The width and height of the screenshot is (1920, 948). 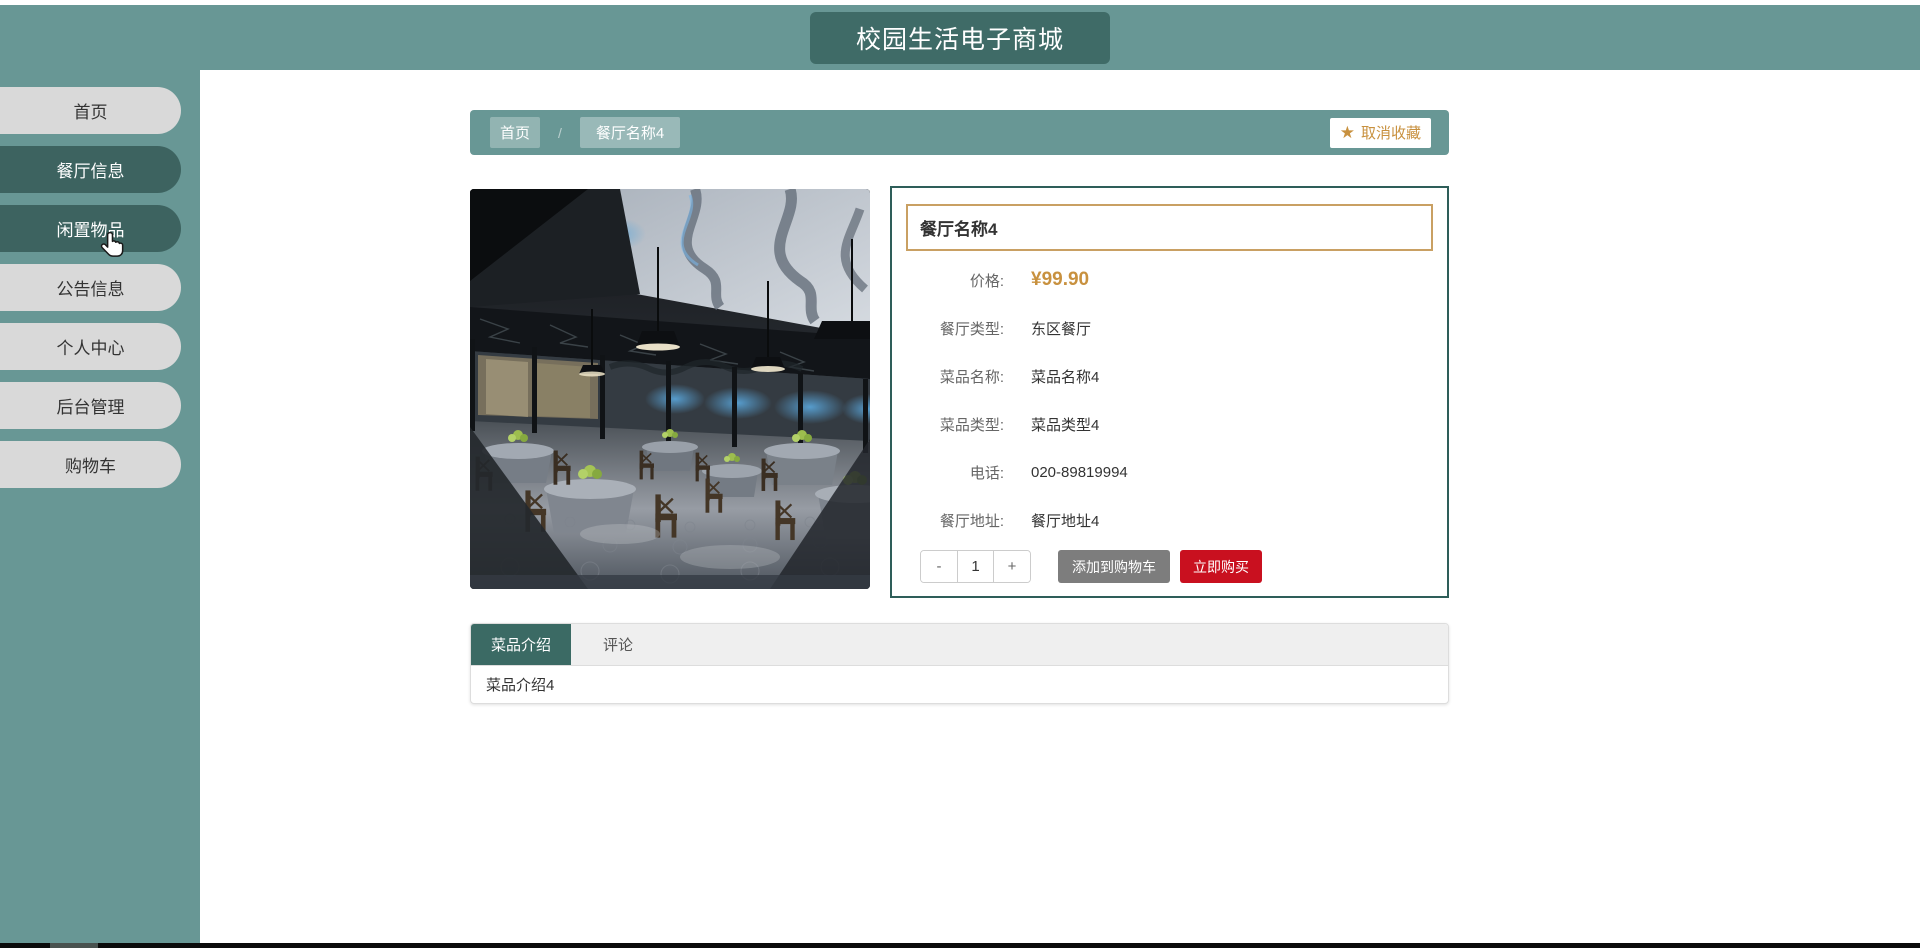 What do you see at coordinates (74, 945) in the screenshot?
I see `scrollbar-thumb` at bounding box center [74, 945].